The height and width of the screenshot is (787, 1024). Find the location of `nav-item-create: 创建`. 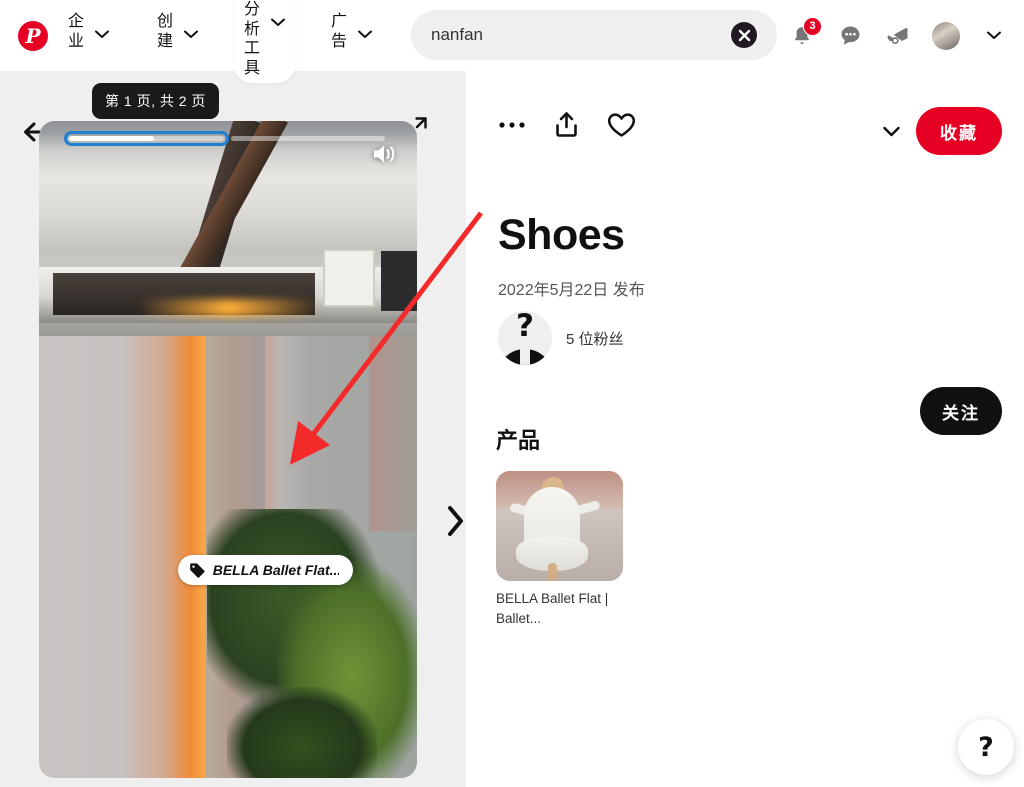

nav-item-create: 创建 is located at coordinates (177, 35).